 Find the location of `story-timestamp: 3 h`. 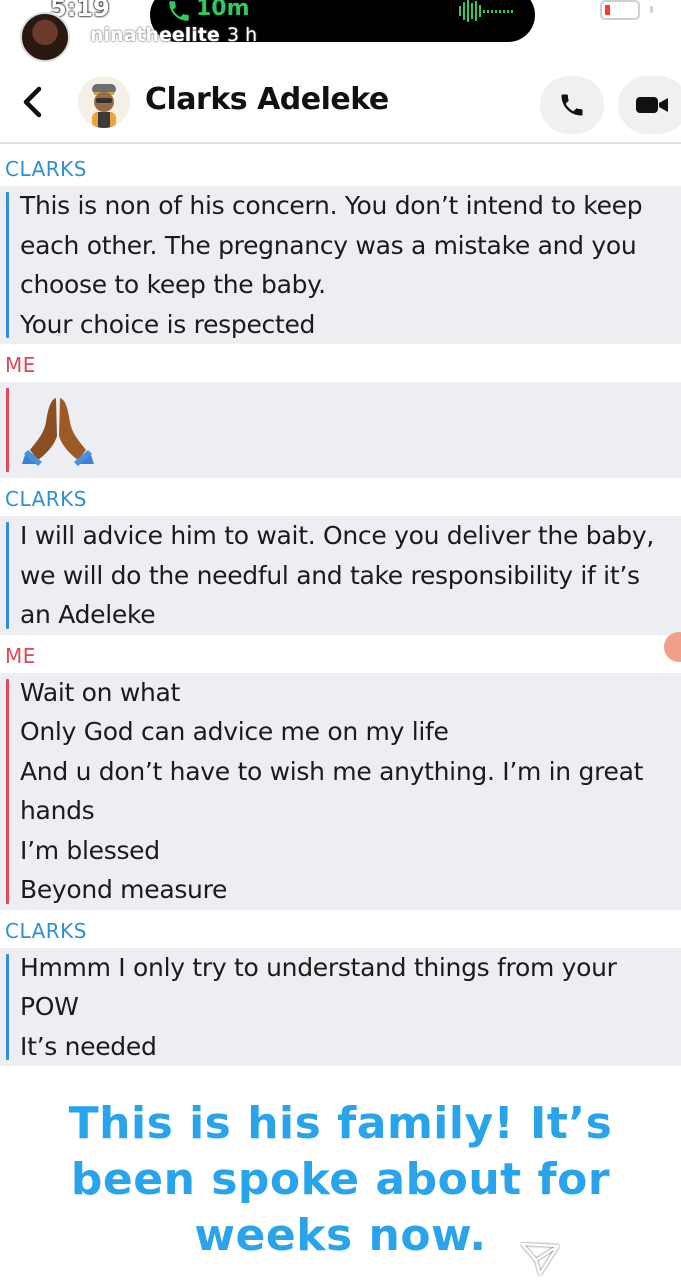

story-timestamp: 3 h is located at coordinates (242, 35).